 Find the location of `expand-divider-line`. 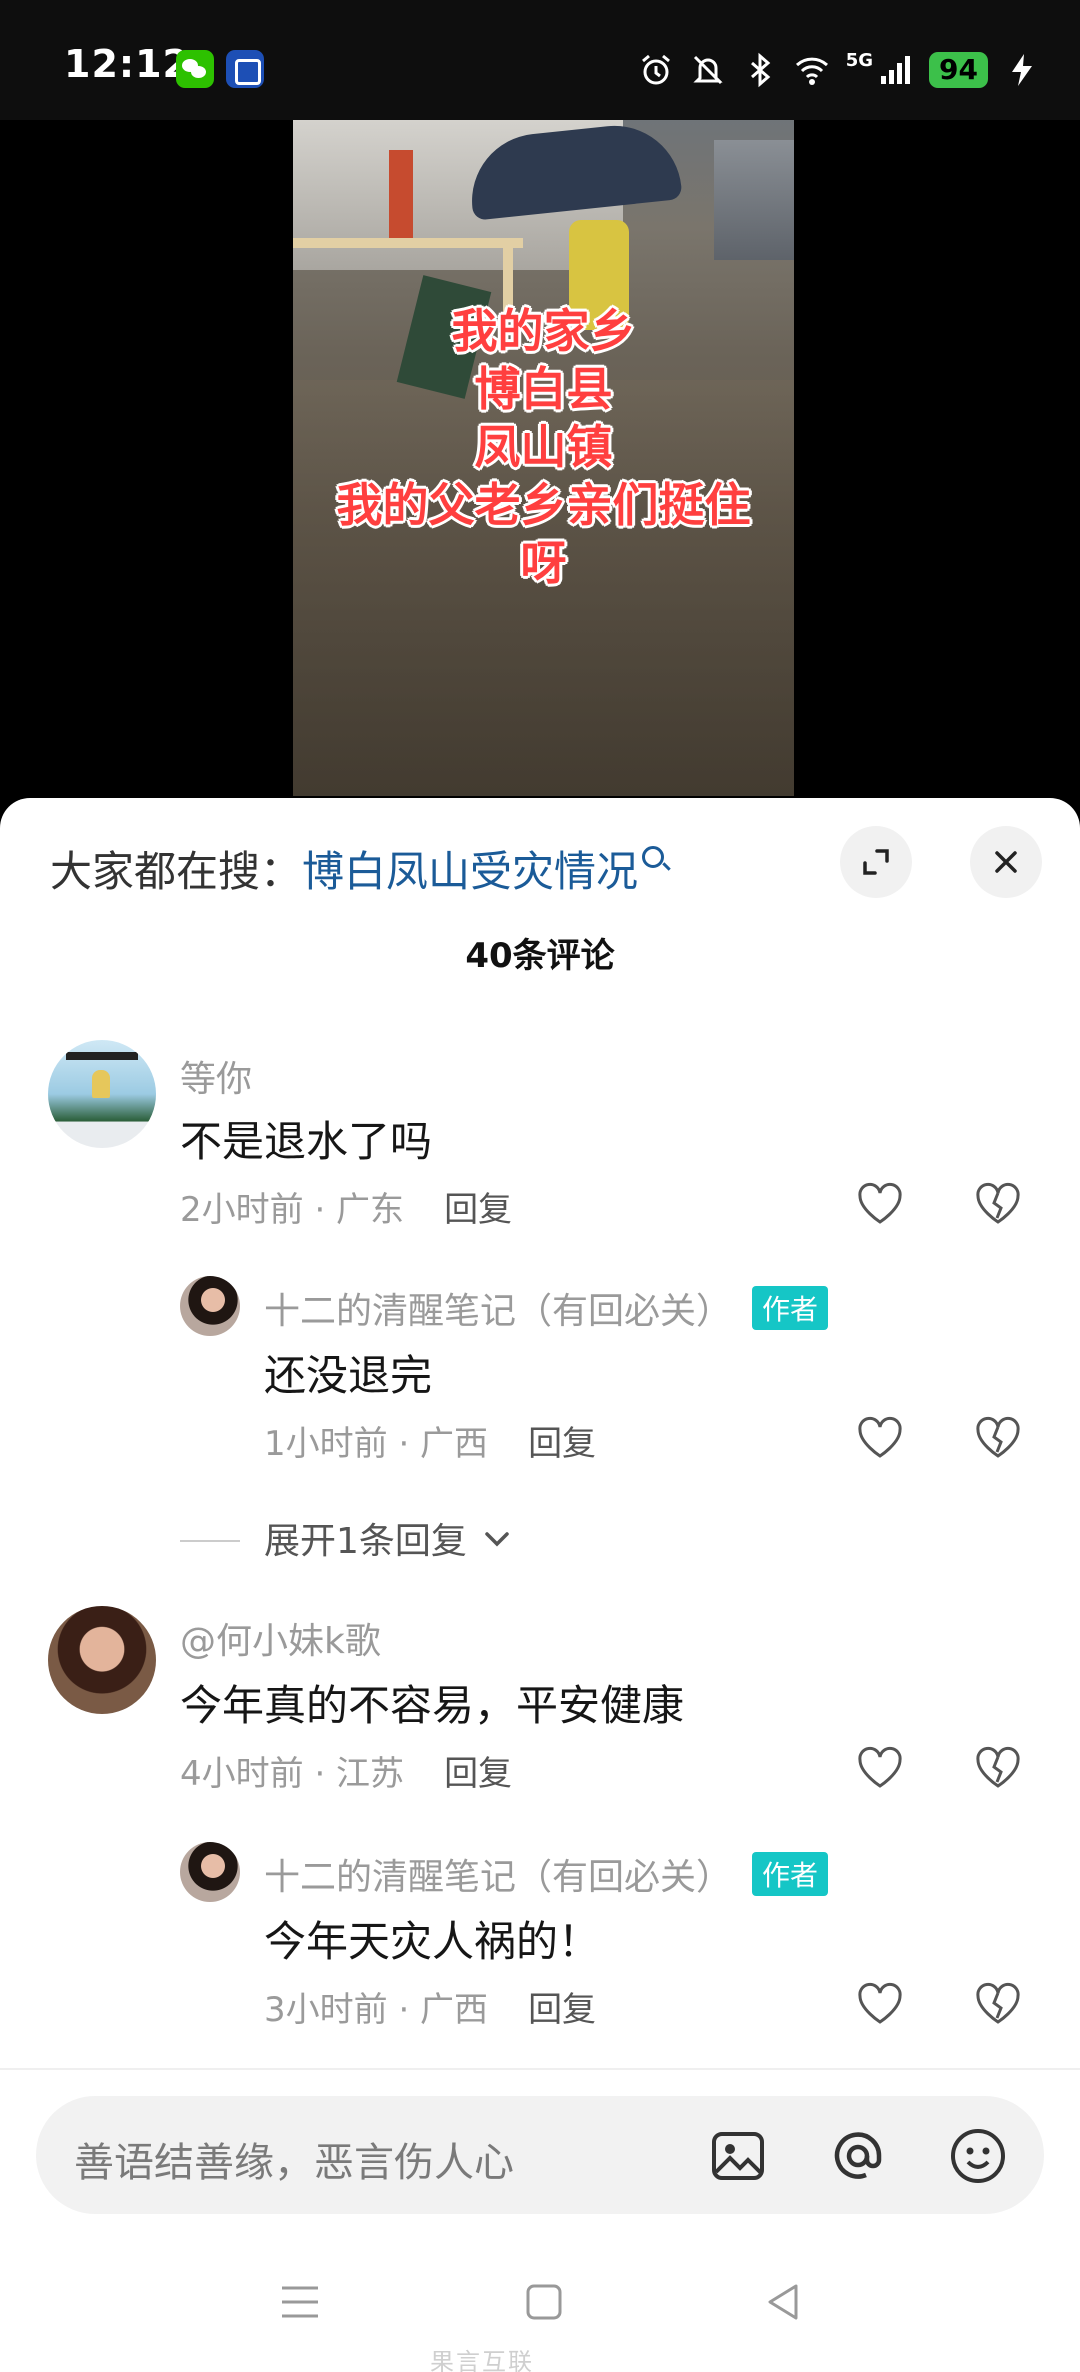

expand-divider-line is located at coordinates (210, 1541).